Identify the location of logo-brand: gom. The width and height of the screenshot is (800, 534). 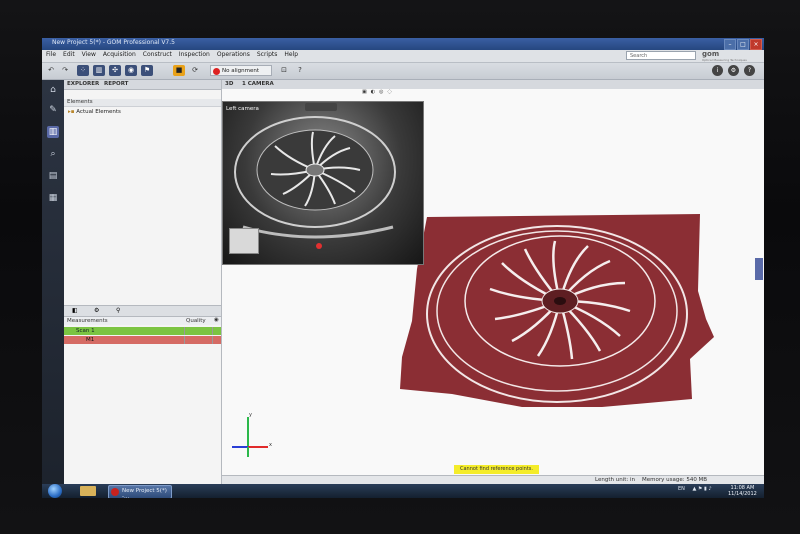
(711, 54).